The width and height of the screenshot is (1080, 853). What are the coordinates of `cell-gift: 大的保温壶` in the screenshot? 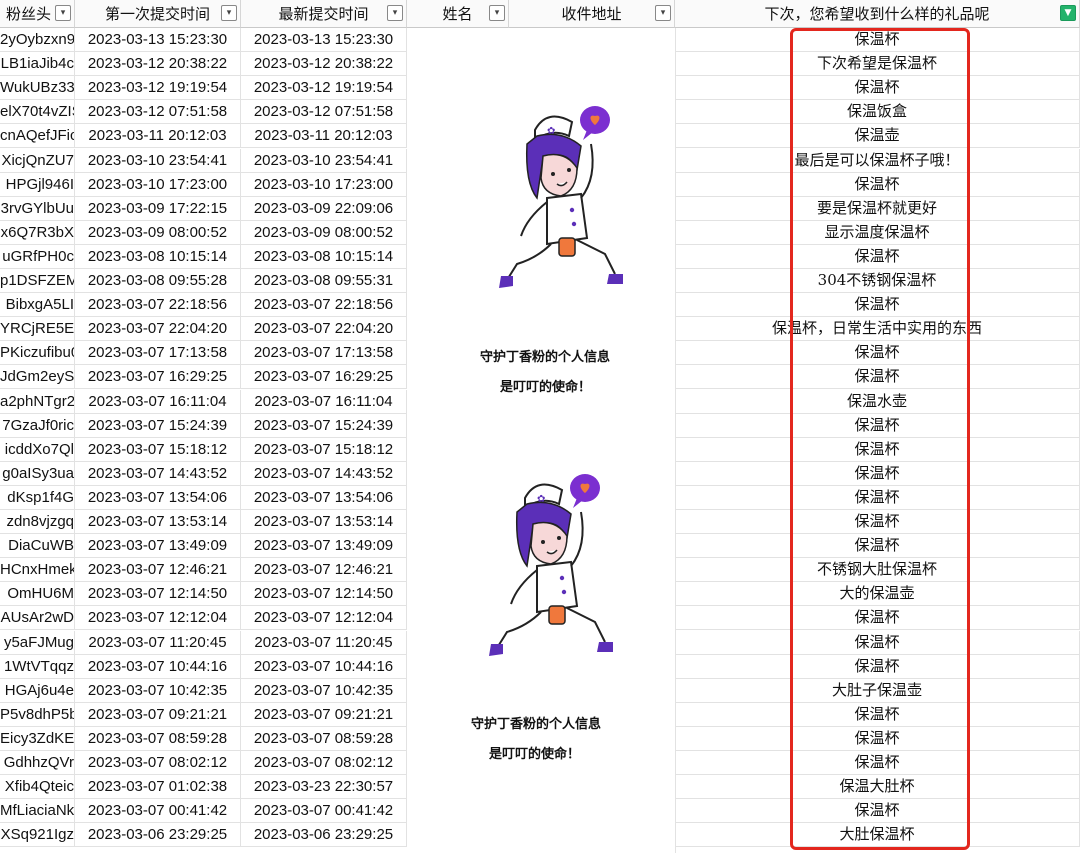 It's located at (877, 594).